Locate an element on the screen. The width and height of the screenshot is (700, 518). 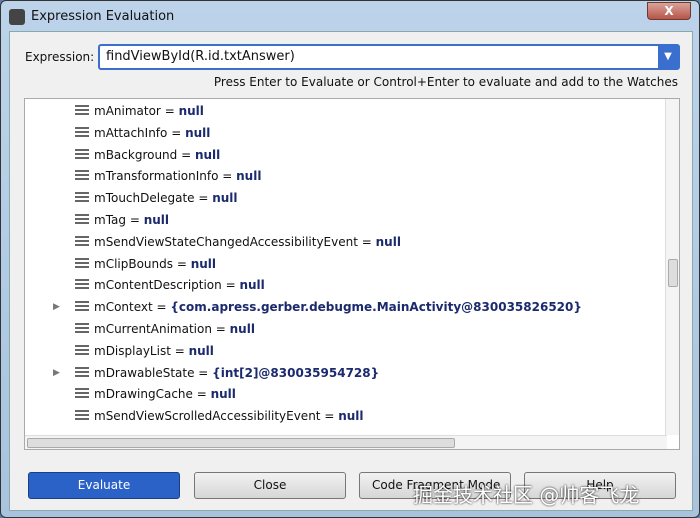
horizontal-scrollbar is located at coordinates (346, 442).